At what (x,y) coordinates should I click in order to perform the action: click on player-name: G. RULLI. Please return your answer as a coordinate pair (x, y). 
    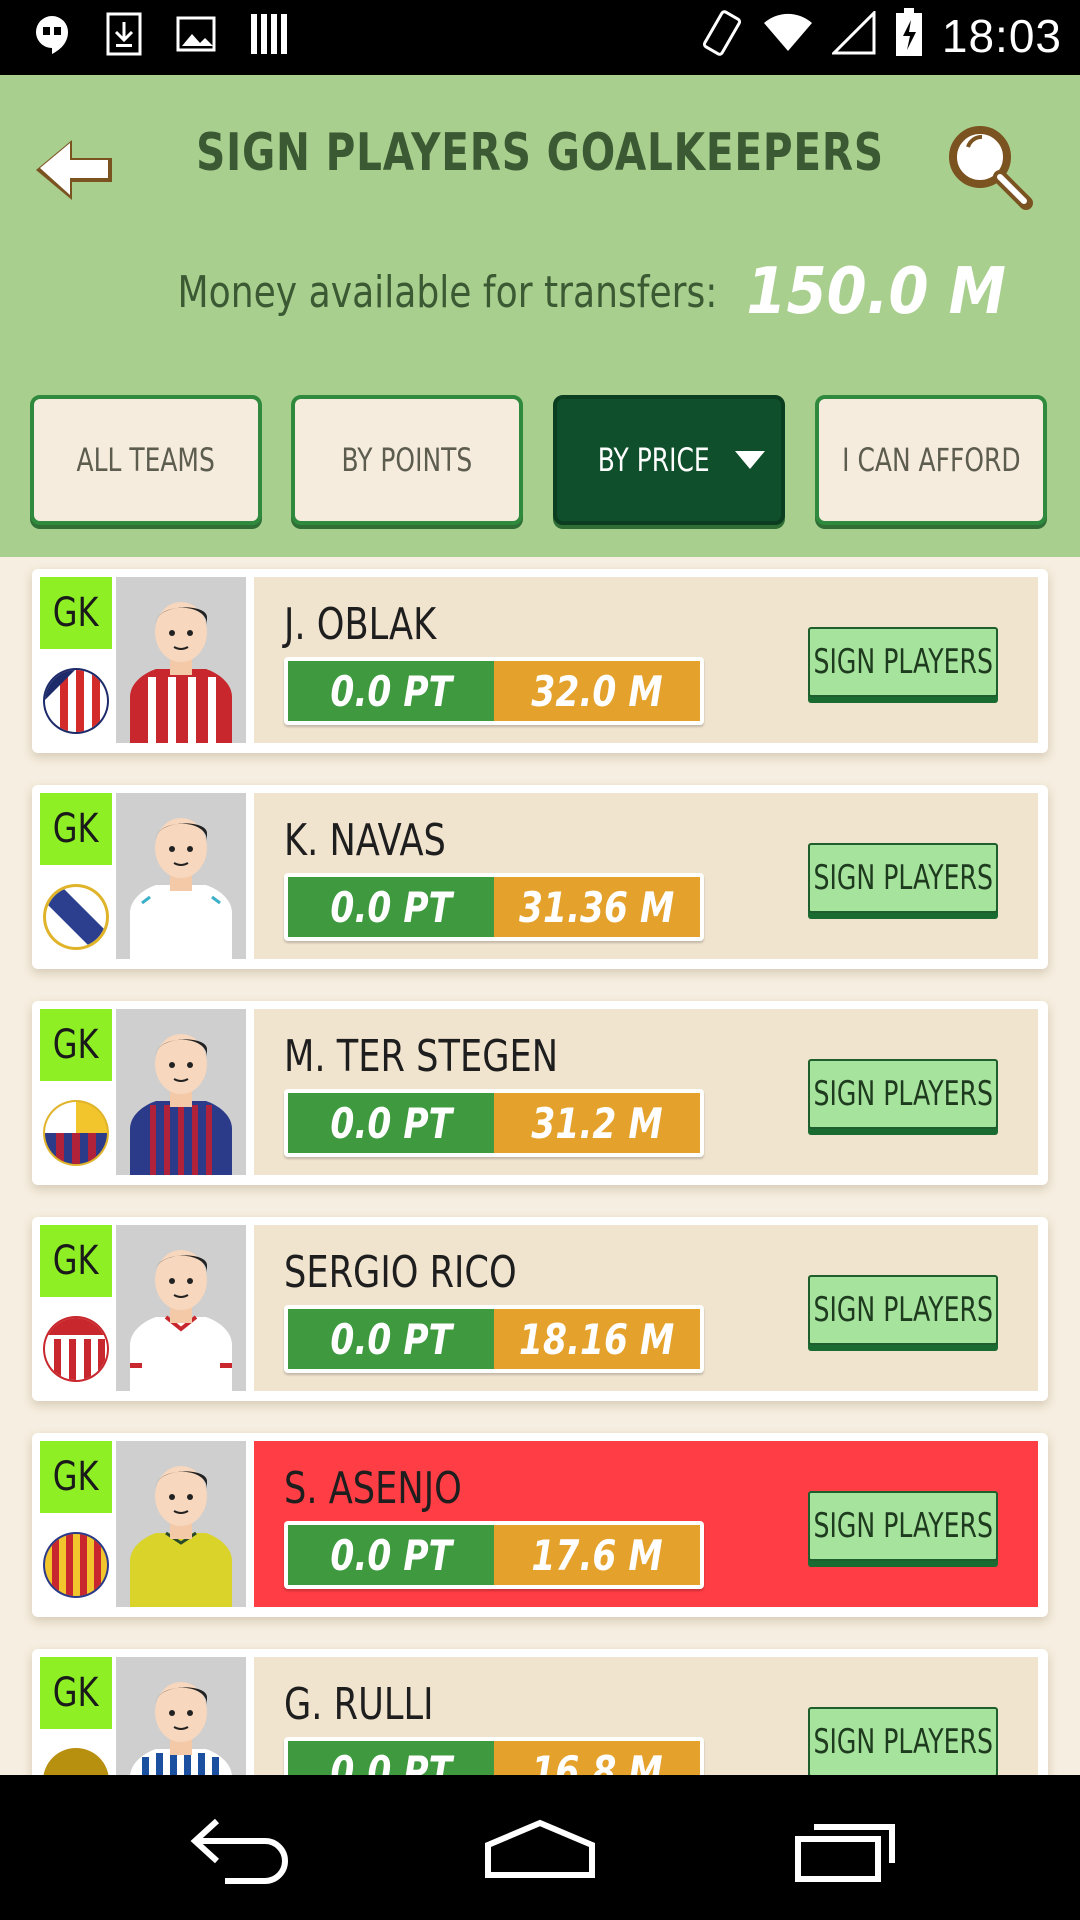
    Looking at the image, I should click on (359, 1704).